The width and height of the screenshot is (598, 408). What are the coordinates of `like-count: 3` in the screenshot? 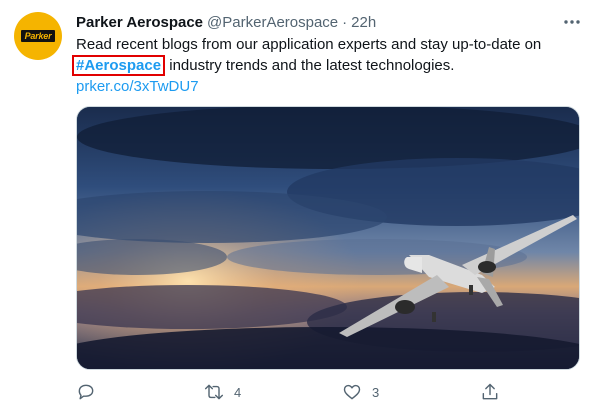 It's located at (376, 392).